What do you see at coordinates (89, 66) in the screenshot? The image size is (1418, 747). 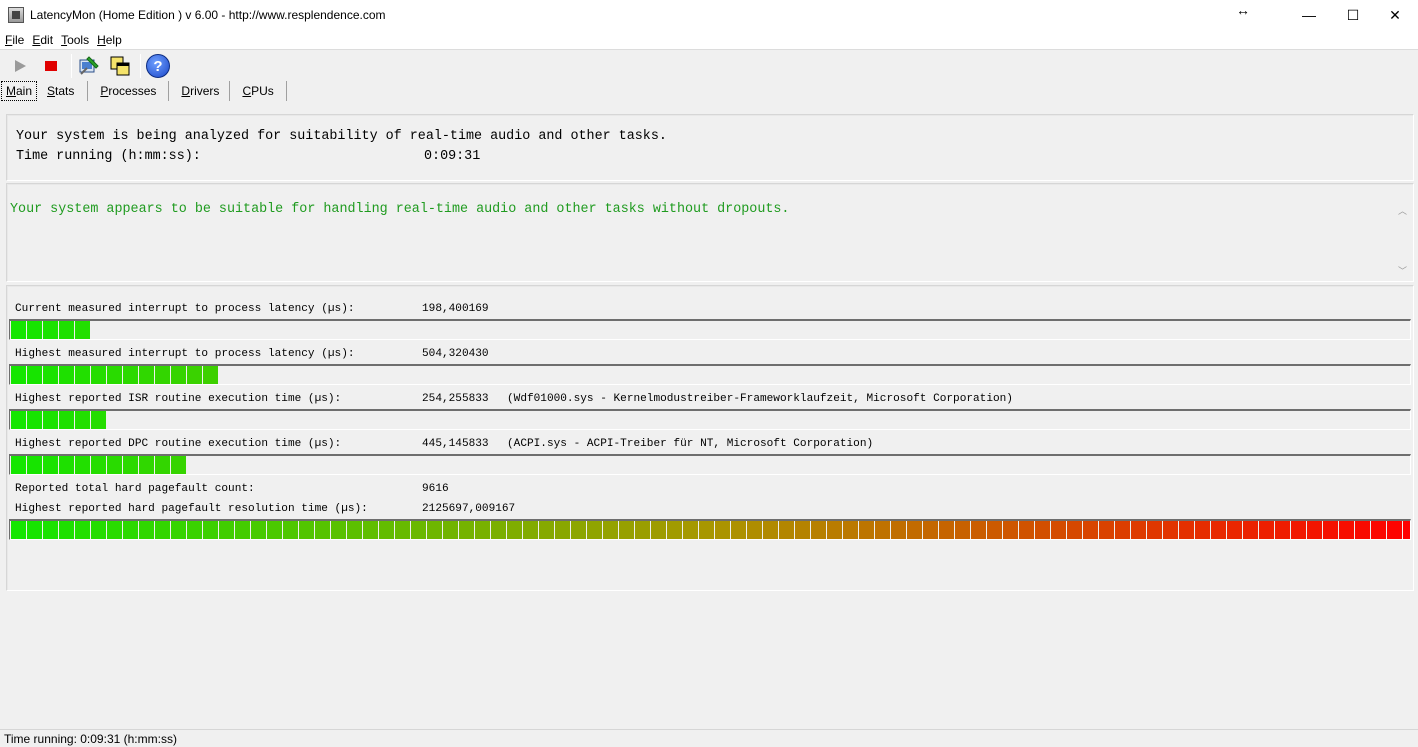 I see `tools-button` at bounding box center [89, 66].